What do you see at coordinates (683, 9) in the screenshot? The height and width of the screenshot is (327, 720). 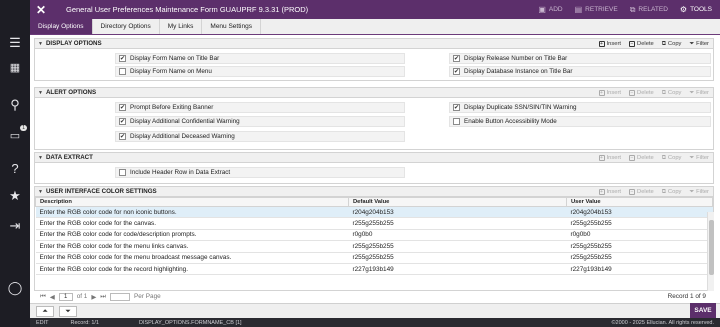 I see `gear-icon: ⚙` at bounding box center [683, 9].